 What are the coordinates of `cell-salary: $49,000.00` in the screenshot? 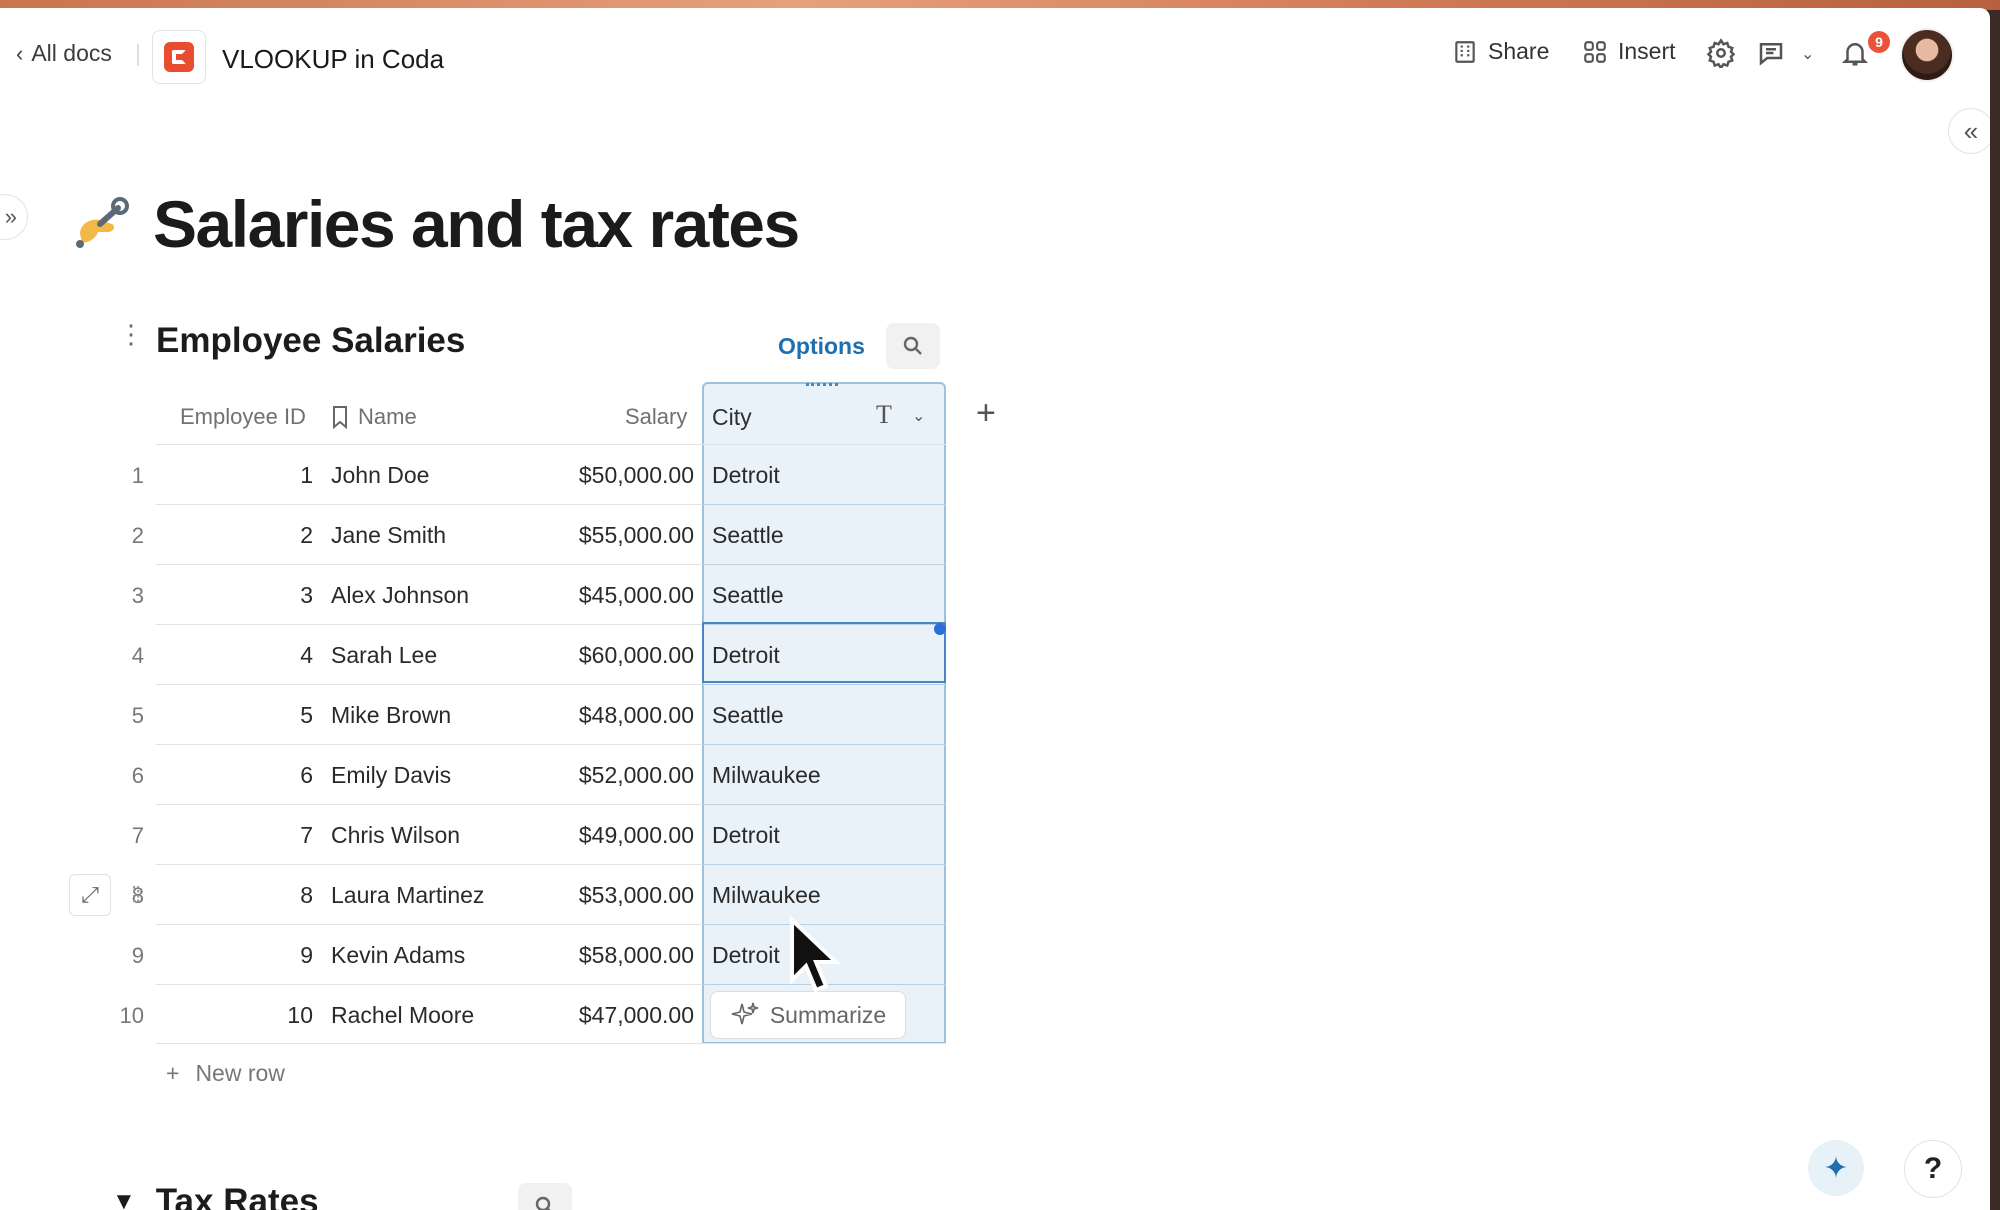 It's located at (564, 835).